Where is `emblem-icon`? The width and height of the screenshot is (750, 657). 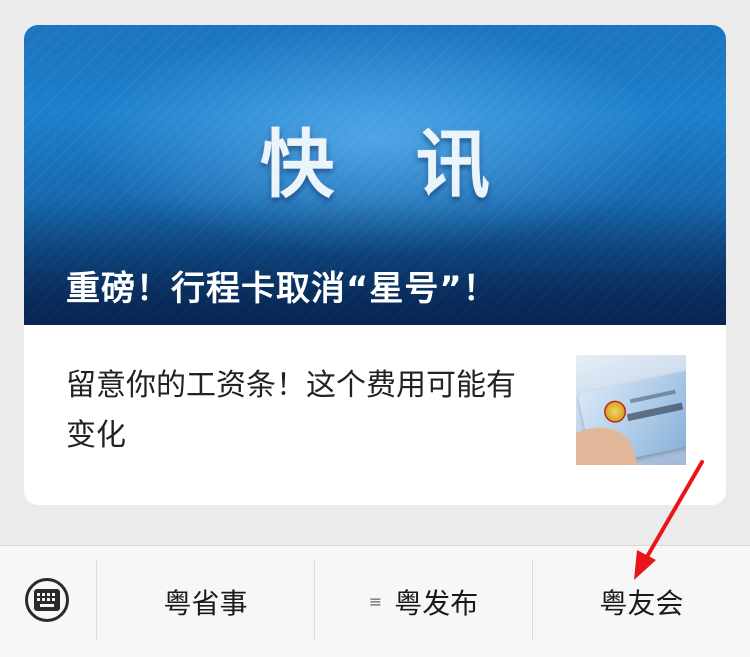 emblem-icon is located at coordinates (615, 411).